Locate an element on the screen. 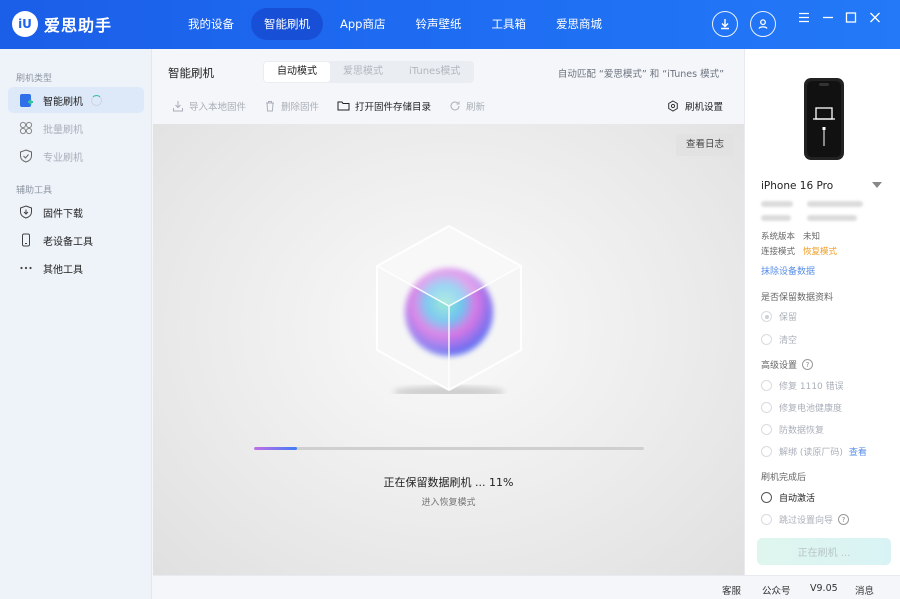  advanced-settings-title: 高级设置? is located at coordinates (787, 364).